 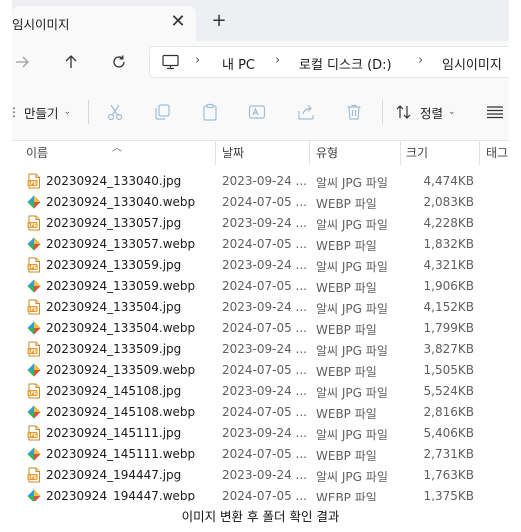 What do you see at coordinates (114, 265) in the screenshot?
I see `file-name: 20230924_133059.jpg` at bounding box center [114, 265].